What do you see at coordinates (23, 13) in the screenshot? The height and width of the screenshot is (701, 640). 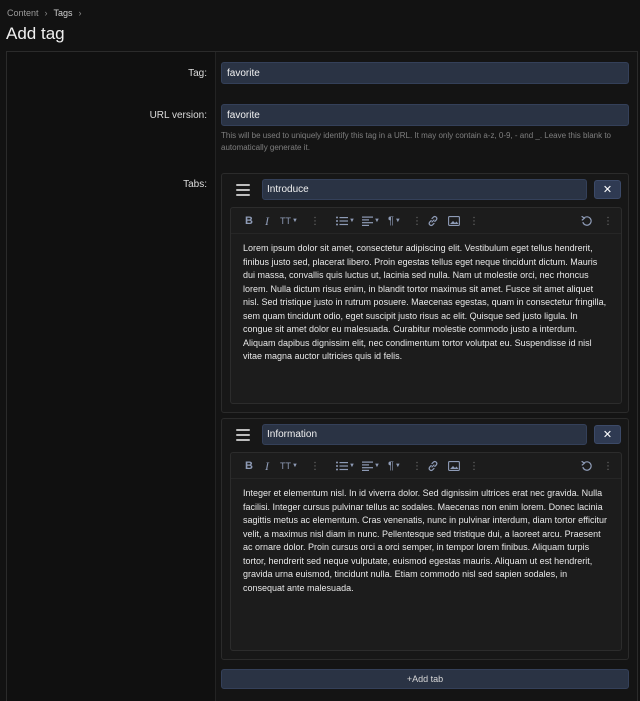 I see `breadcrumb-item-content: Content` at bounding box center [23, 13].